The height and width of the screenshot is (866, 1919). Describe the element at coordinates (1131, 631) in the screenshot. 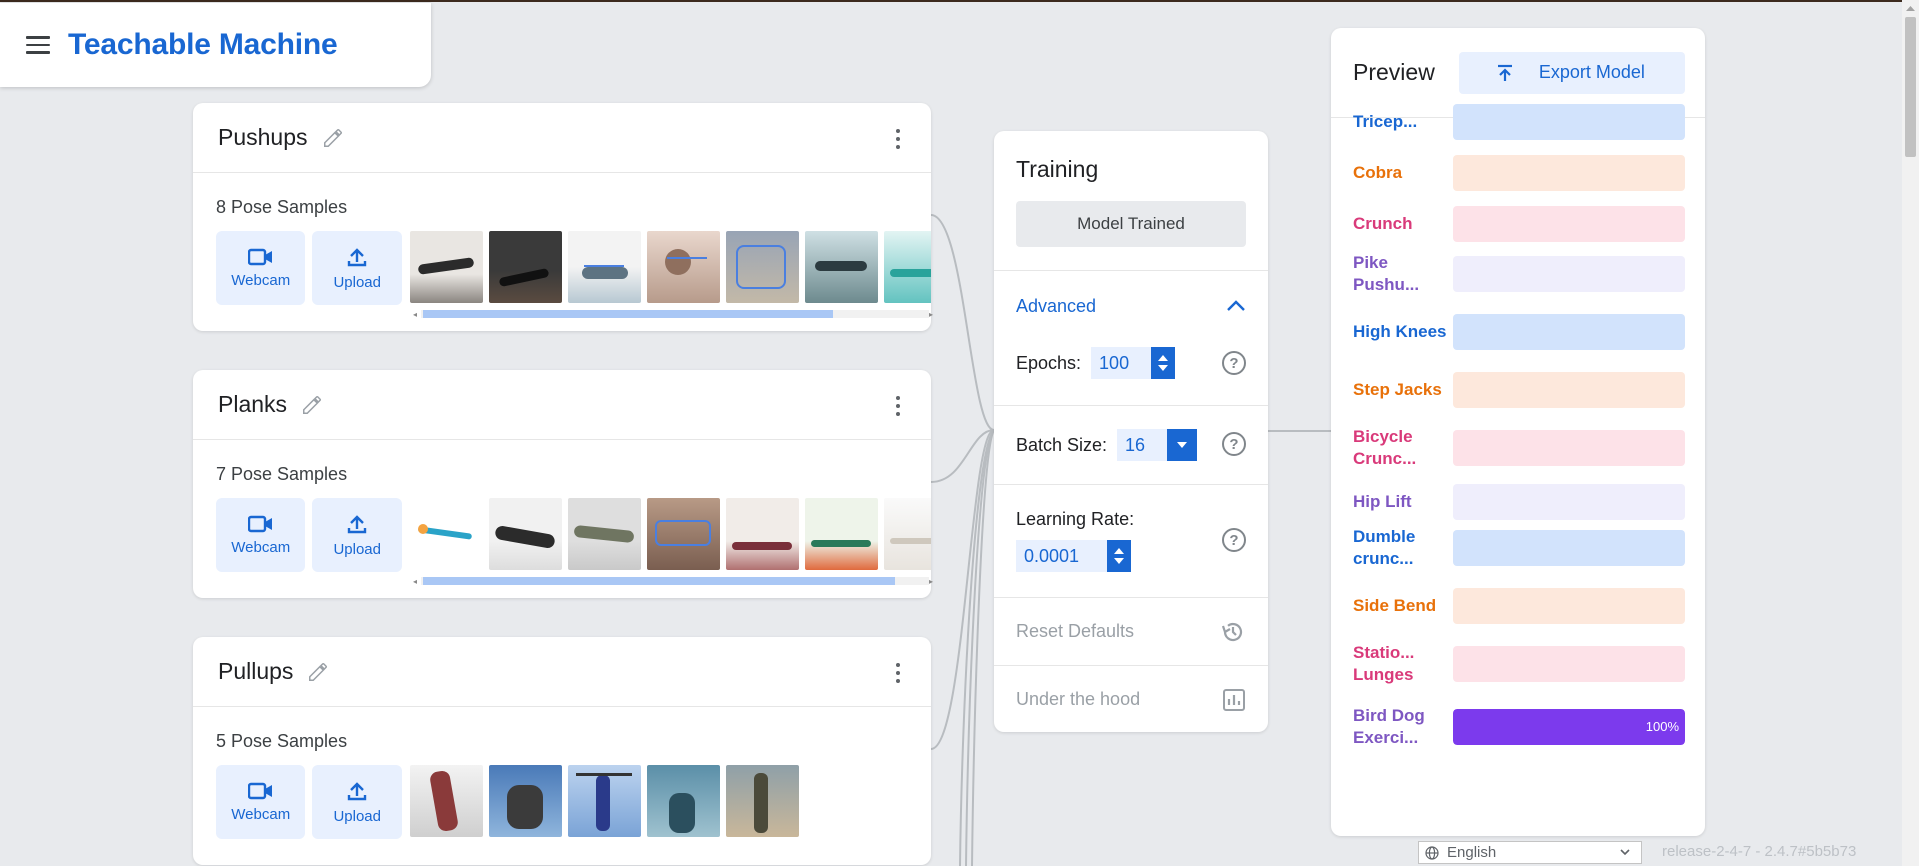

I see `reset-defaults-button: Reset Defaults` at that location.